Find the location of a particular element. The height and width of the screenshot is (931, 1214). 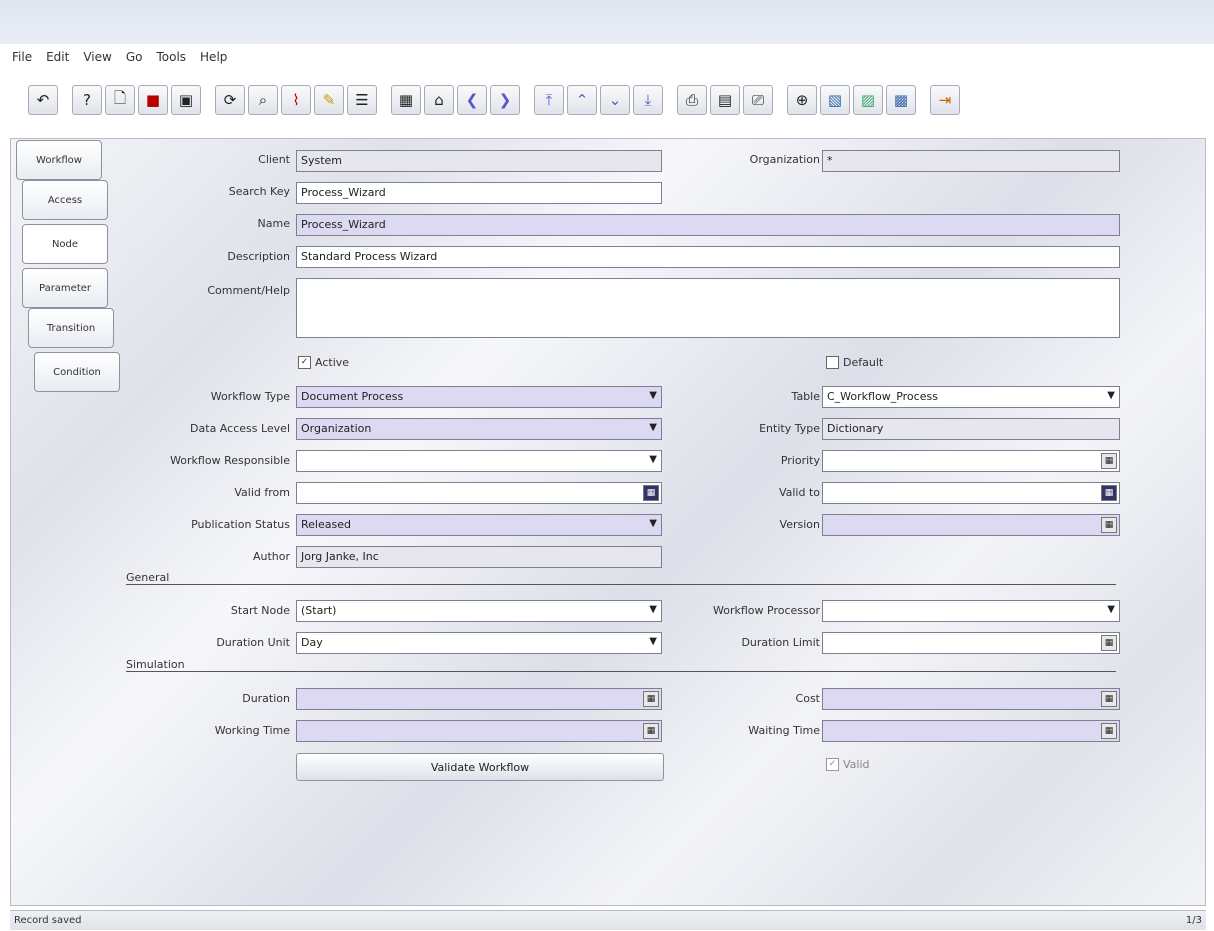

up-icon: ⌃ is located at coordinates (582, 100).